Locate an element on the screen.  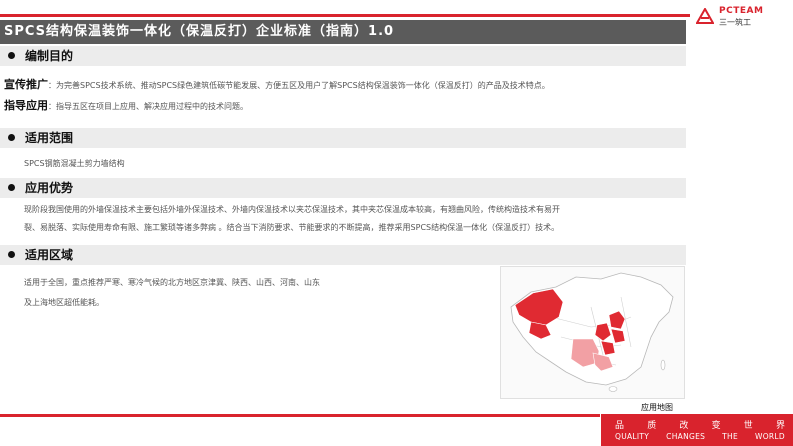
section-header-region: 适用区域 is located at coordinates (343, 255).